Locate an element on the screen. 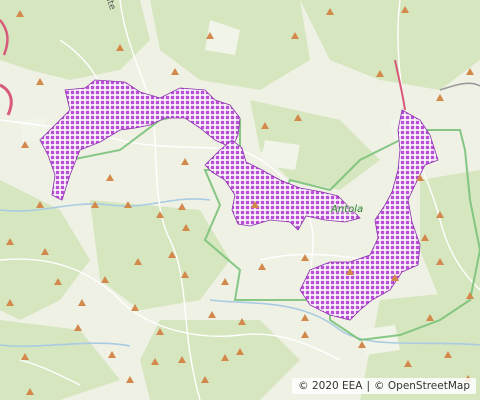 This screenshot has height=400, width=480. attribution-osm: © OpenStreetMap is located at coordinates (422, 386).